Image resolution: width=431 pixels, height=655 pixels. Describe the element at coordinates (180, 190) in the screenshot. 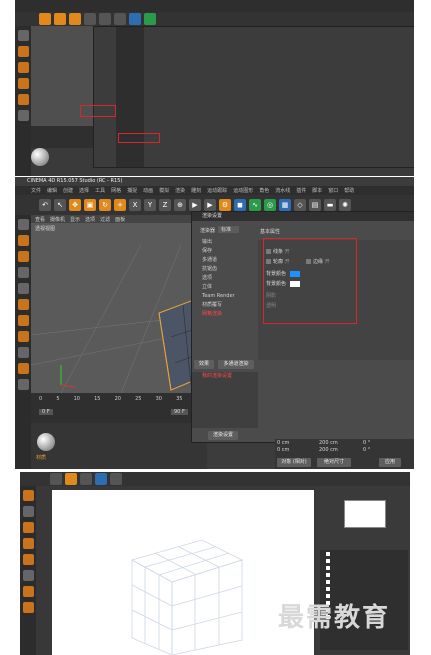

I see `menu-render: 渲染` at that location.